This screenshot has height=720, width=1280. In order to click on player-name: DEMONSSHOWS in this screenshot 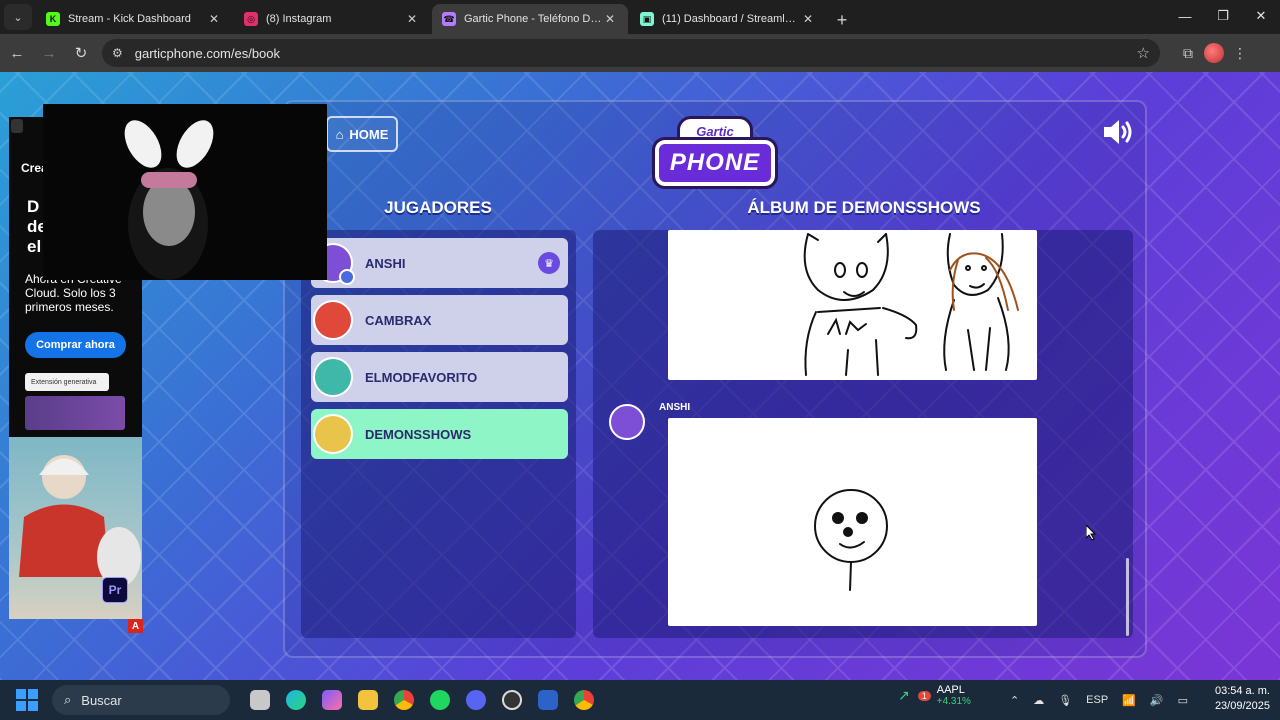, I will do `click(418, 434)`.